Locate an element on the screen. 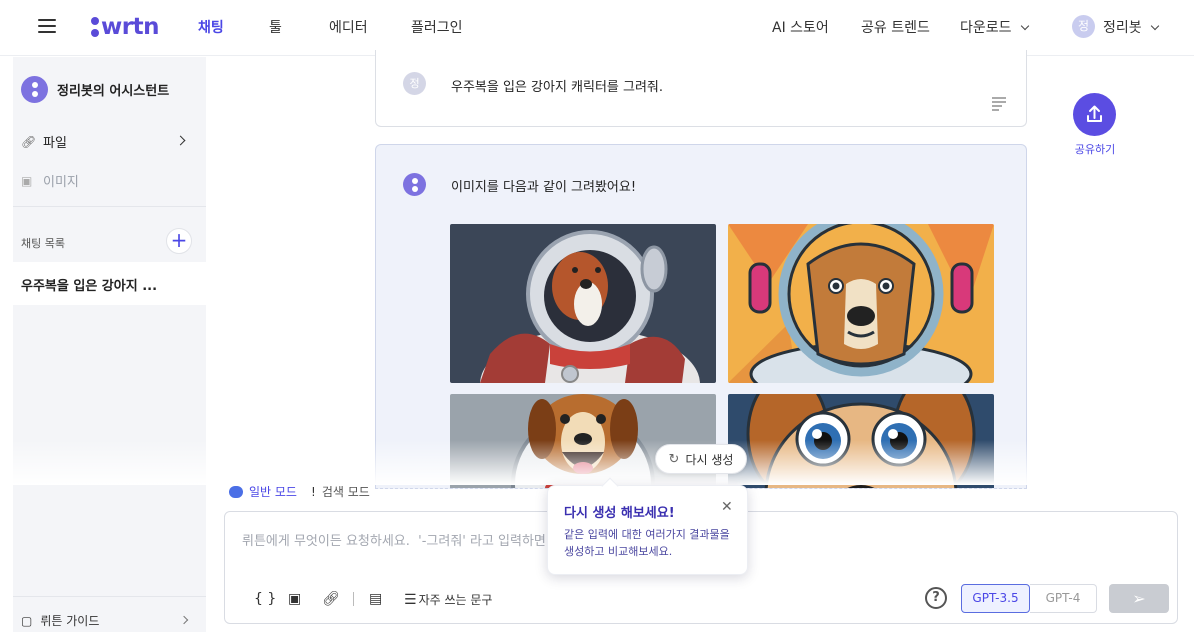 The width and height of the screenshot is (1194, 632). chat-list-label: 채팅 목록 is located at coordinates (43, 243).